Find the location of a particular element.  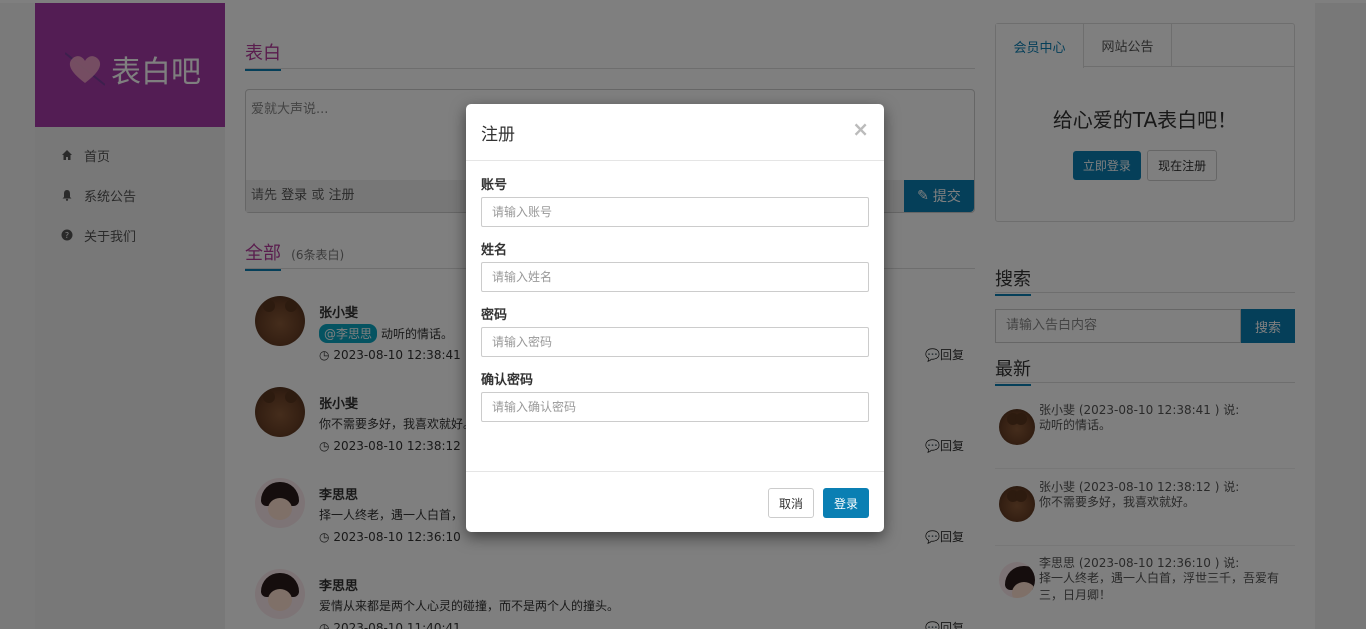

modal-body: 账号 姓名 密码 确认密码 is located at coordinates (675, 304).